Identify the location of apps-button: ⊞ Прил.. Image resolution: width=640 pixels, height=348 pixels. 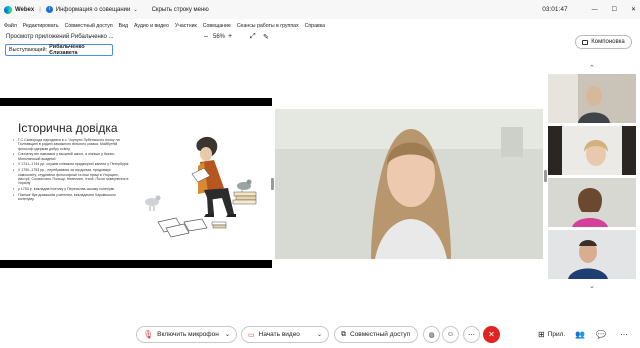
(551, 334).